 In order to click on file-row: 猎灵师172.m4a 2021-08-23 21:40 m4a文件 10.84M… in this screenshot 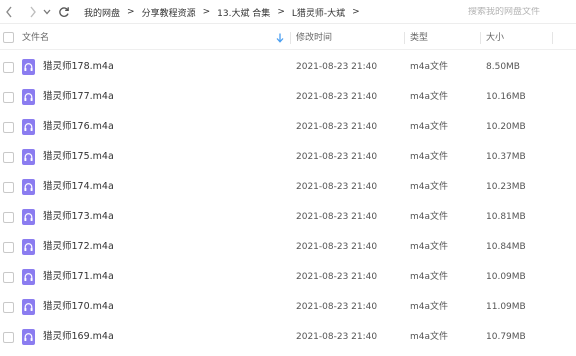, I will do `click(288, 247)`.